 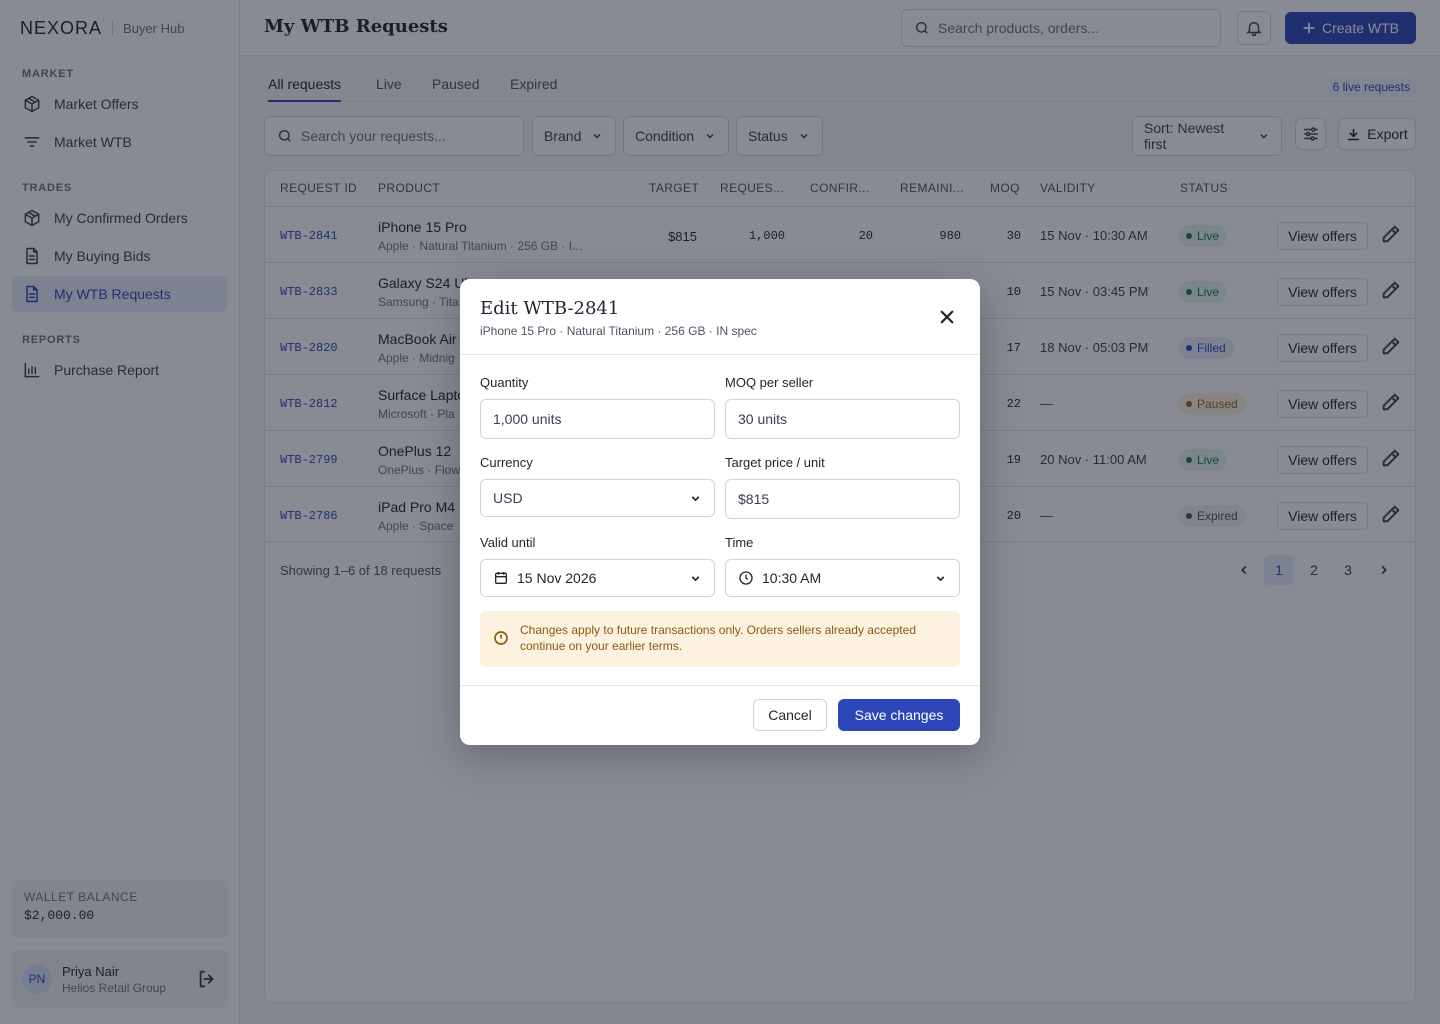 I want to click on quantity-label: Quantity, so click(x=504, y=382).